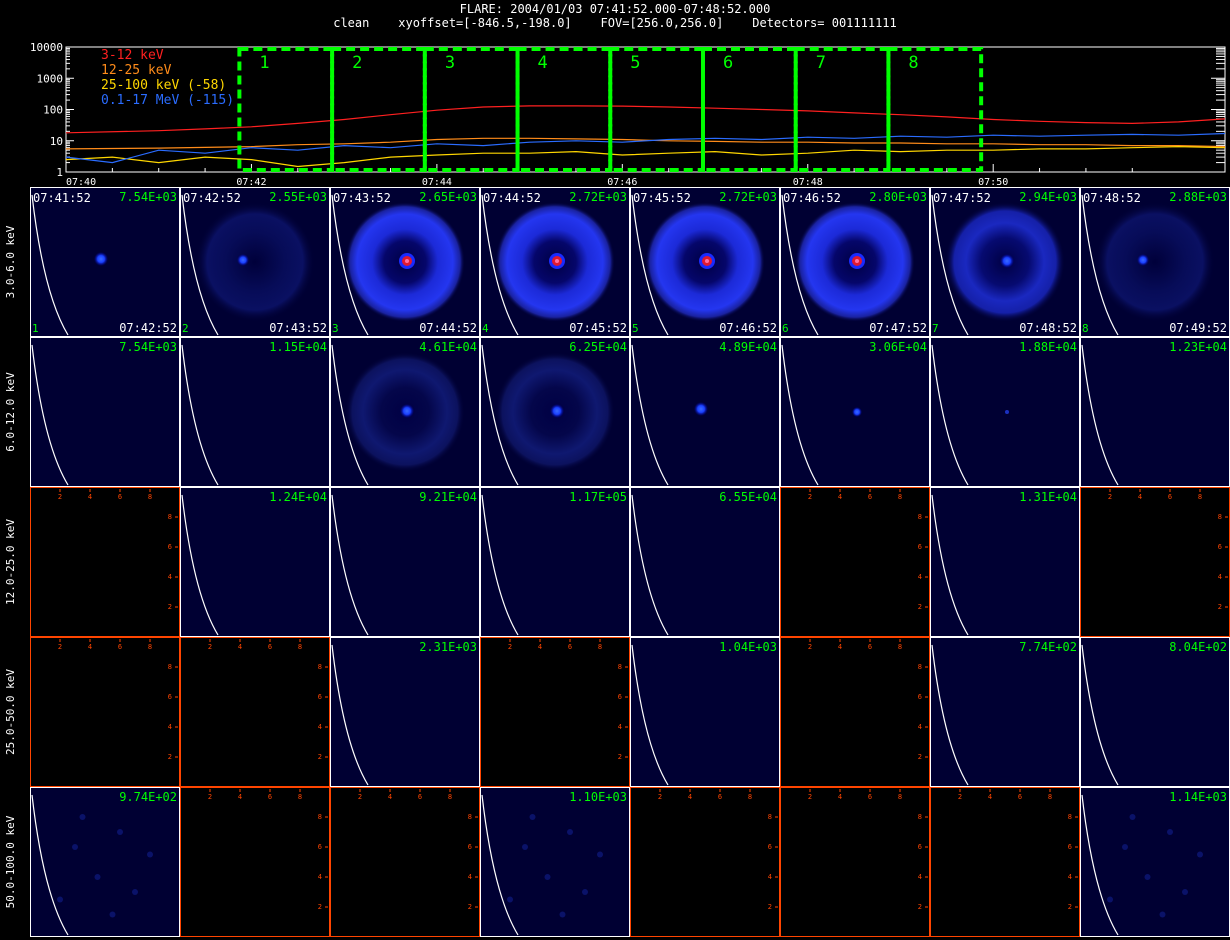  Describe the element at coordinates (855, 262) in the screenshot. I see `image-panel: 2.80E+03 07:46:52 07:47:52 6` at that location.